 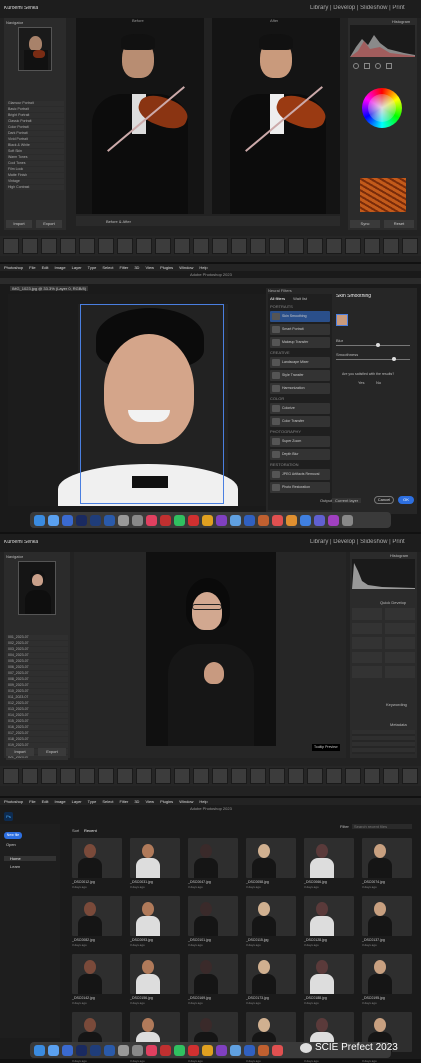 I want to click on folder-item: 018_2023-07, so click(x=37, y=739).